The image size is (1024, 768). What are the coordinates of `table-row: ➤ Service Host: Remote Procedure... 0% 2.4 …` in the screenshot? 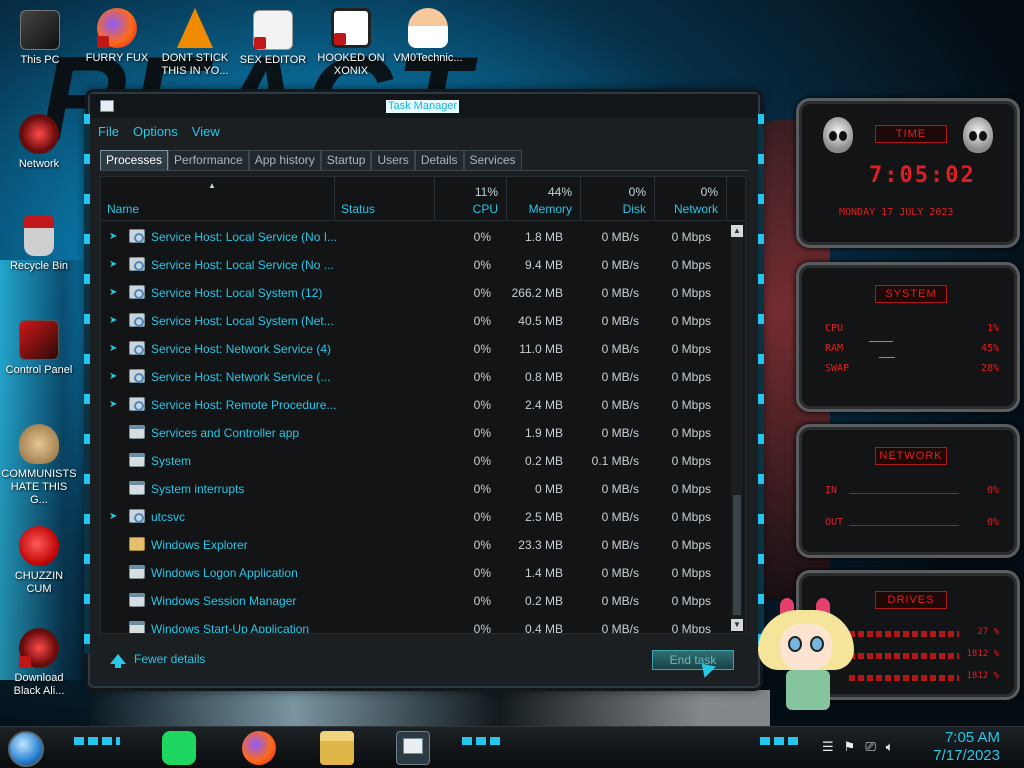 It's located at (418, 405).